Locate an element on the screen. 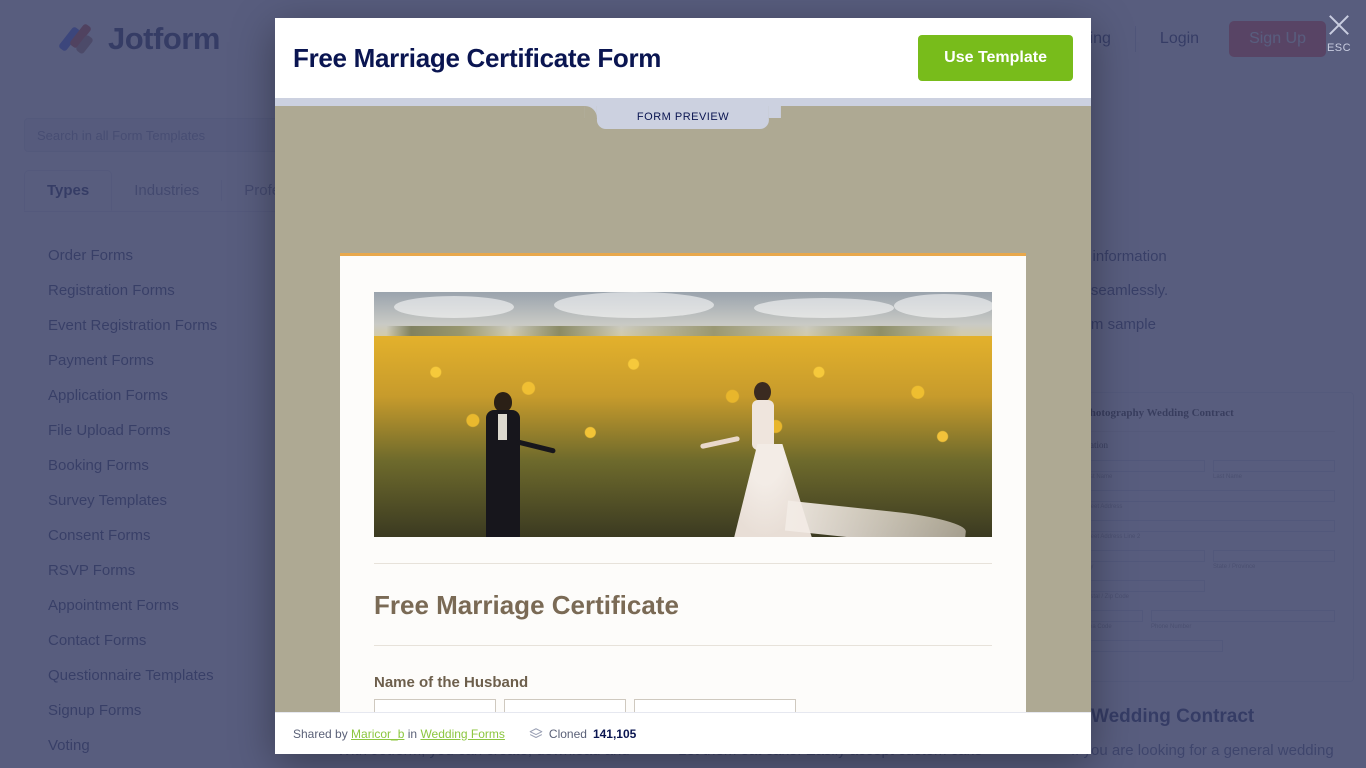  modal-header-strip is located at coordinates (683, 102).